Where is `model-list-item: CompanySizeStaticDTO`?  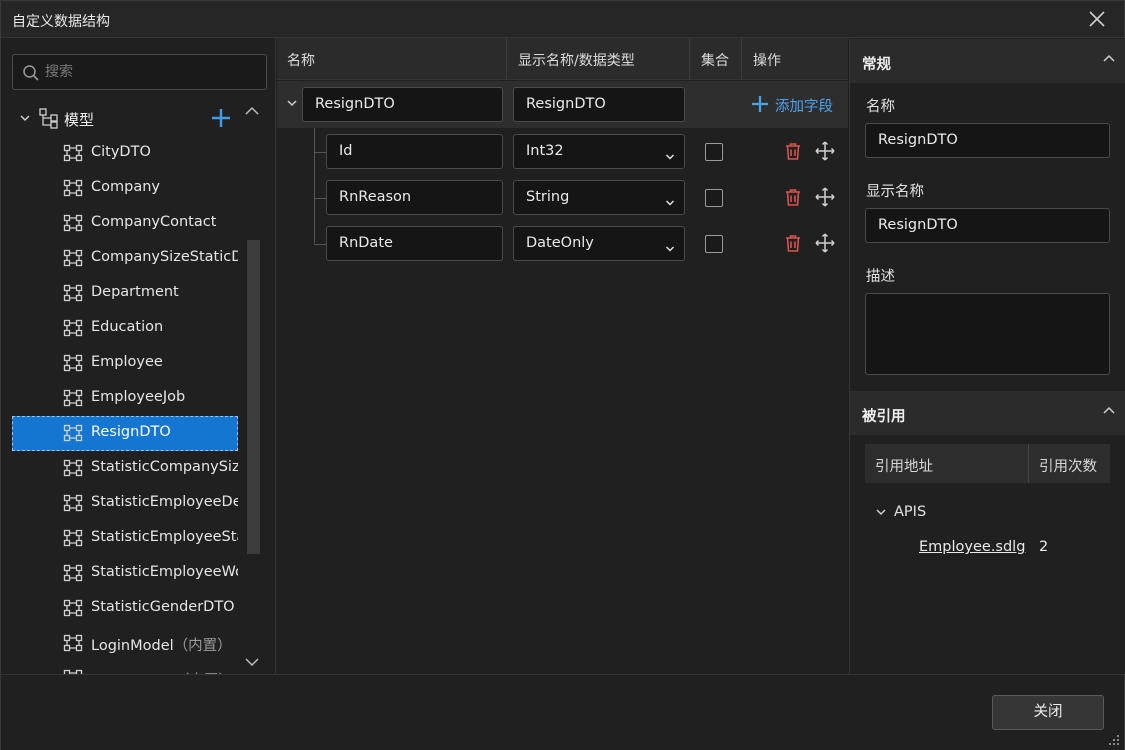 model-list-item: CompanySizeStaticDTO is located at coordinates (121, 258).